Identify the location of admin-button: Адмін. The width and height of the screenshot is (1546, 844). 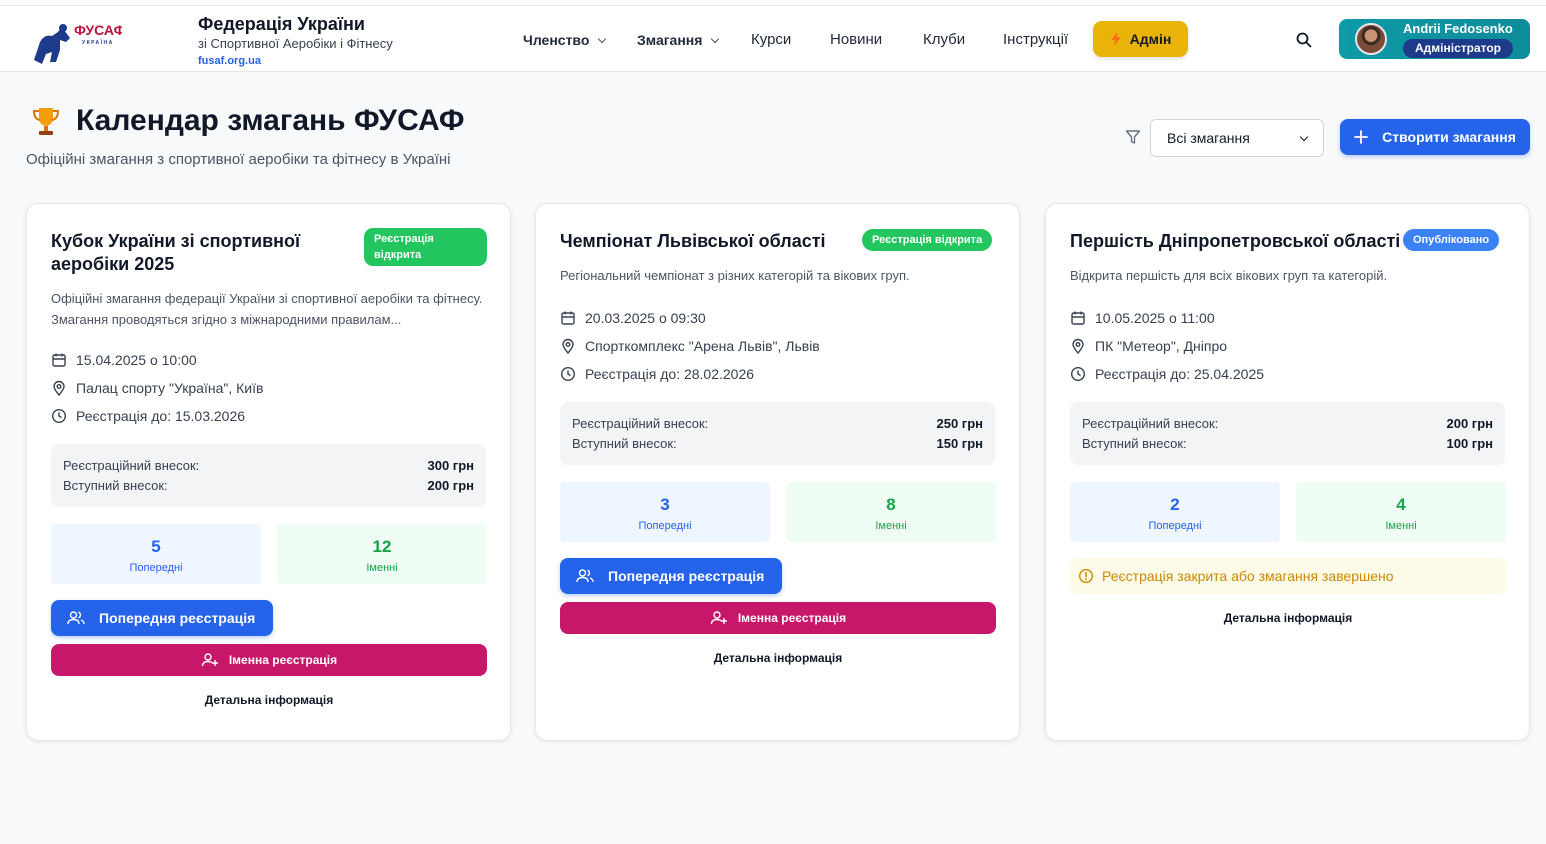
(1140, 39).